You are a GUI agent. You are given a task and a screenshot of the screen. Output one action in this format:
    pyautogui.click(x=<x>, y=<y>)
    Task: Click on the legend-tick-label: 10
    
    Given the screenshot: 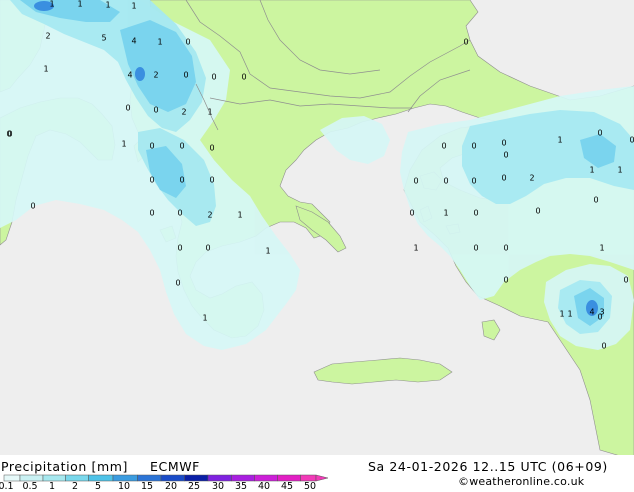 What is the action you would take?
    pyautogui.click(x=124, y=486)
    